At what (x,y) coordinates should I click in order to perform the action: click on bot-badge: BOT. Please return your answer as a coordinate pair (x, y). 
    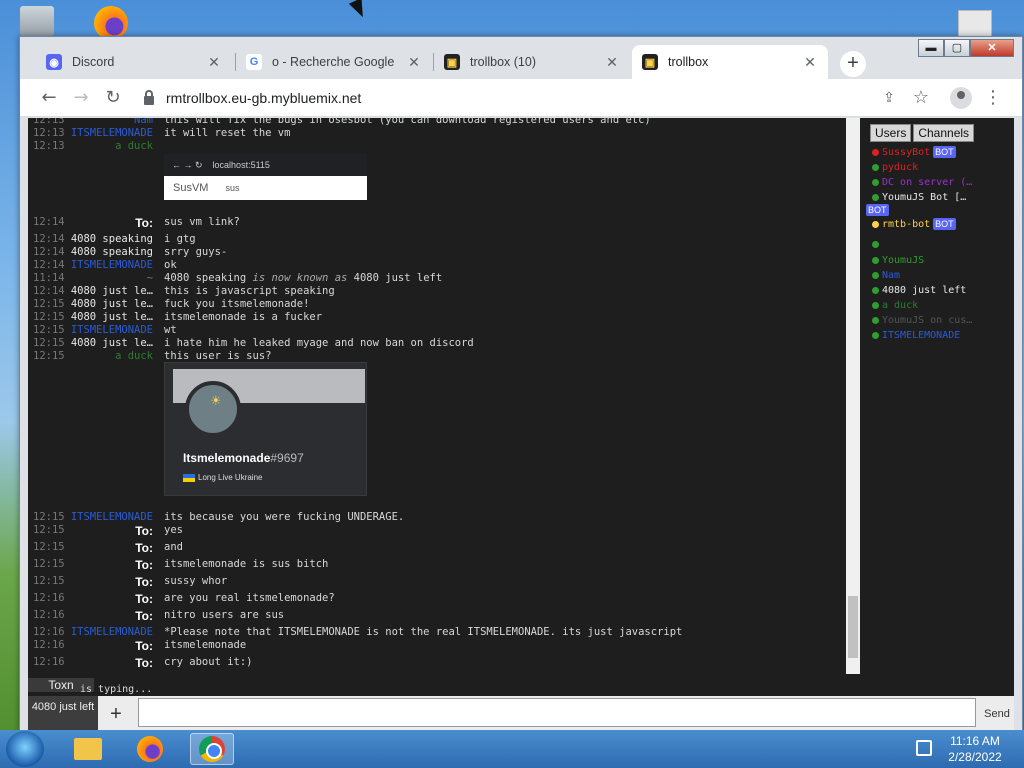
    Looking at the image, I should click on (877, 210).